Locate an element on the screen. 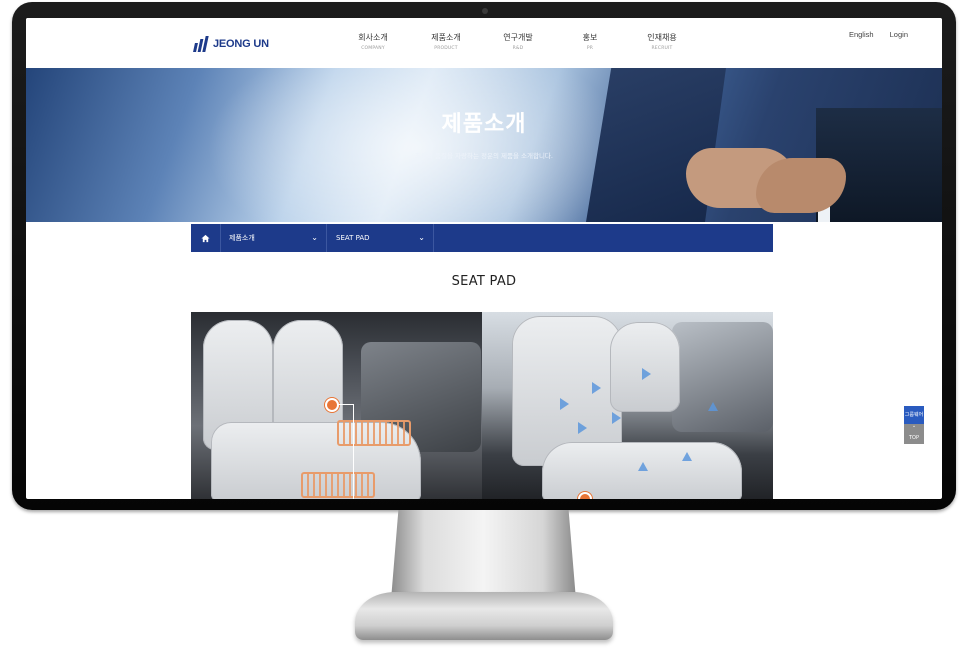 The width and height of the screenshot is (967, 654). nav-item-pr: 홍보 PR is located at coordinates (590, 41).